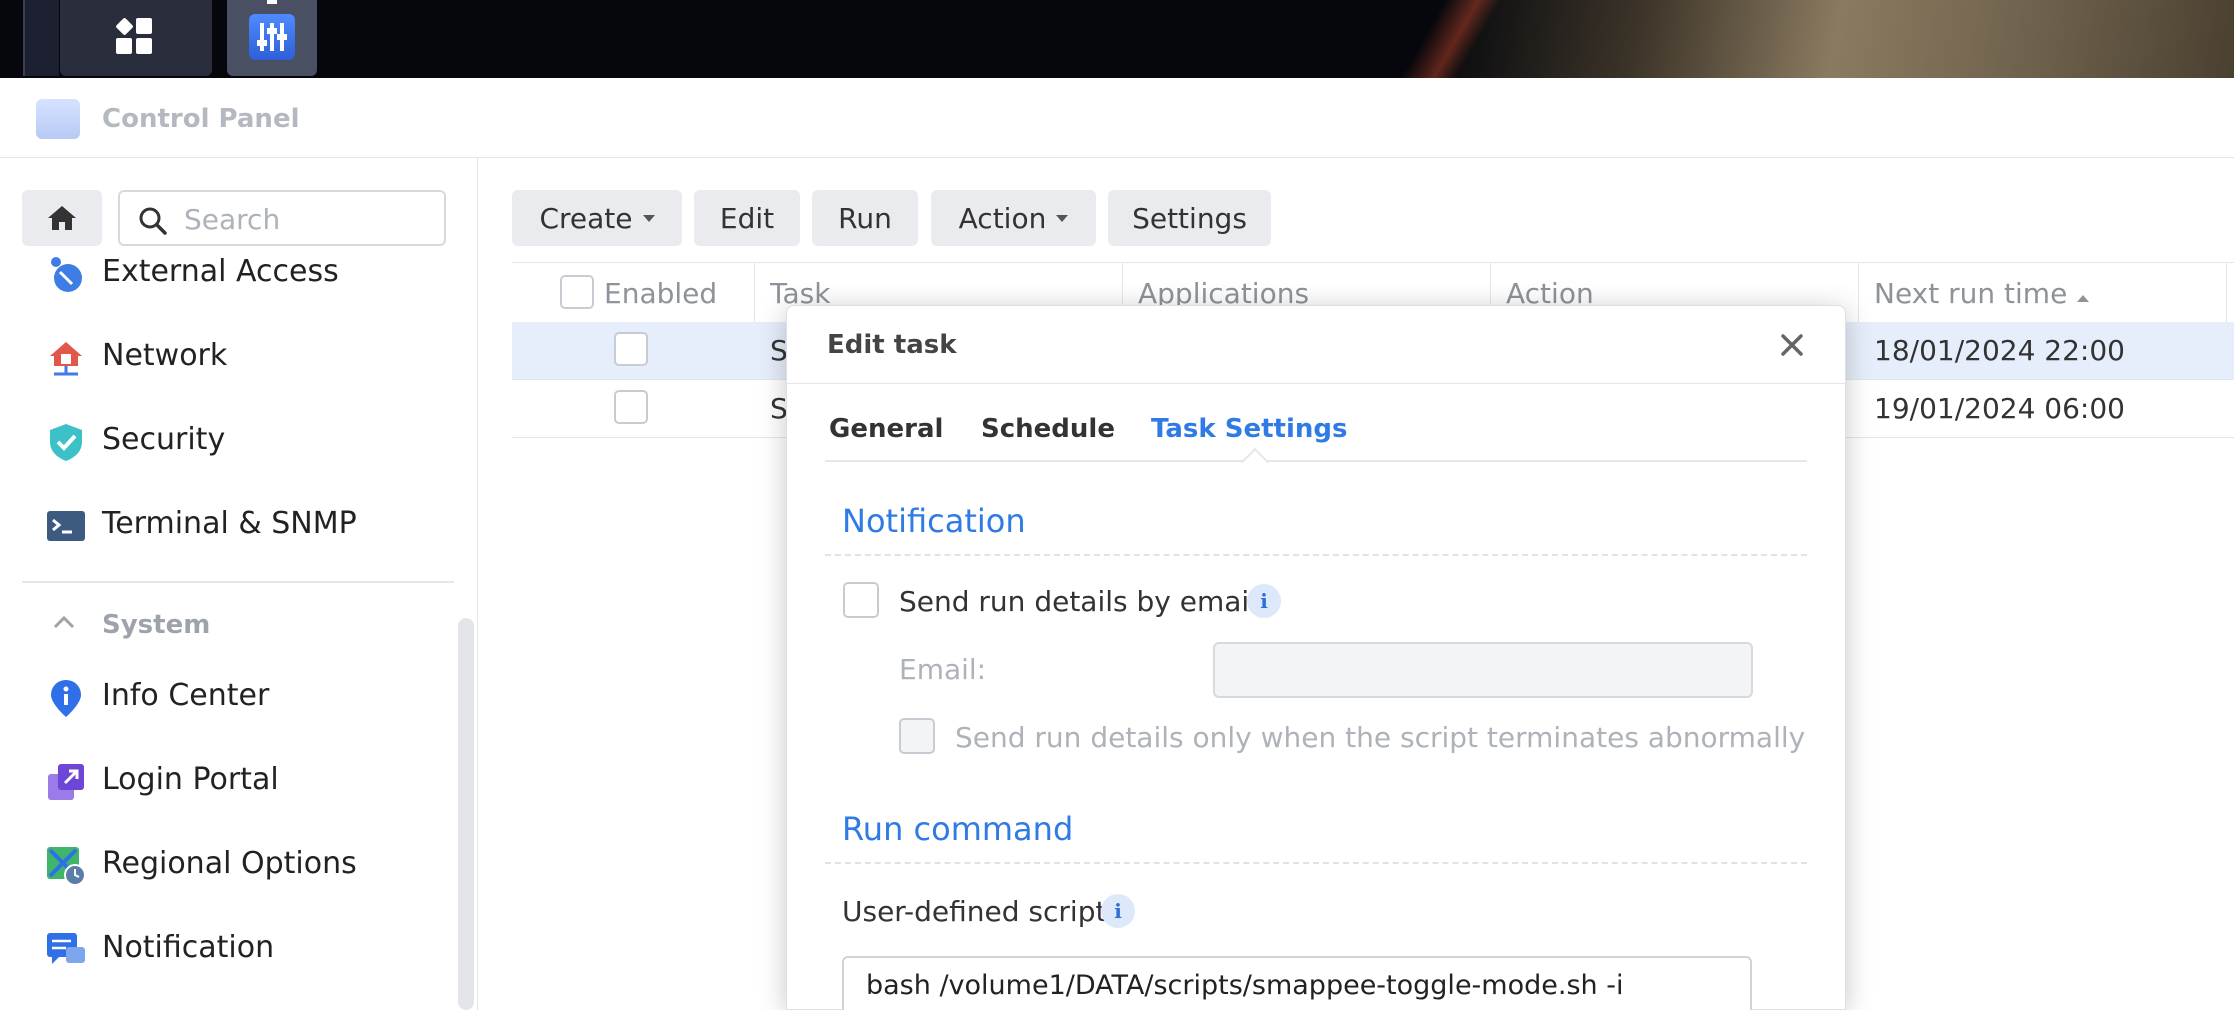 The height and width of the screenshot is (1010, 2234). What do you see at coordinates (974, 911) in the screenshot?
I see `user-defined-script-label: User-defined script` at bounding box center [974, 911].